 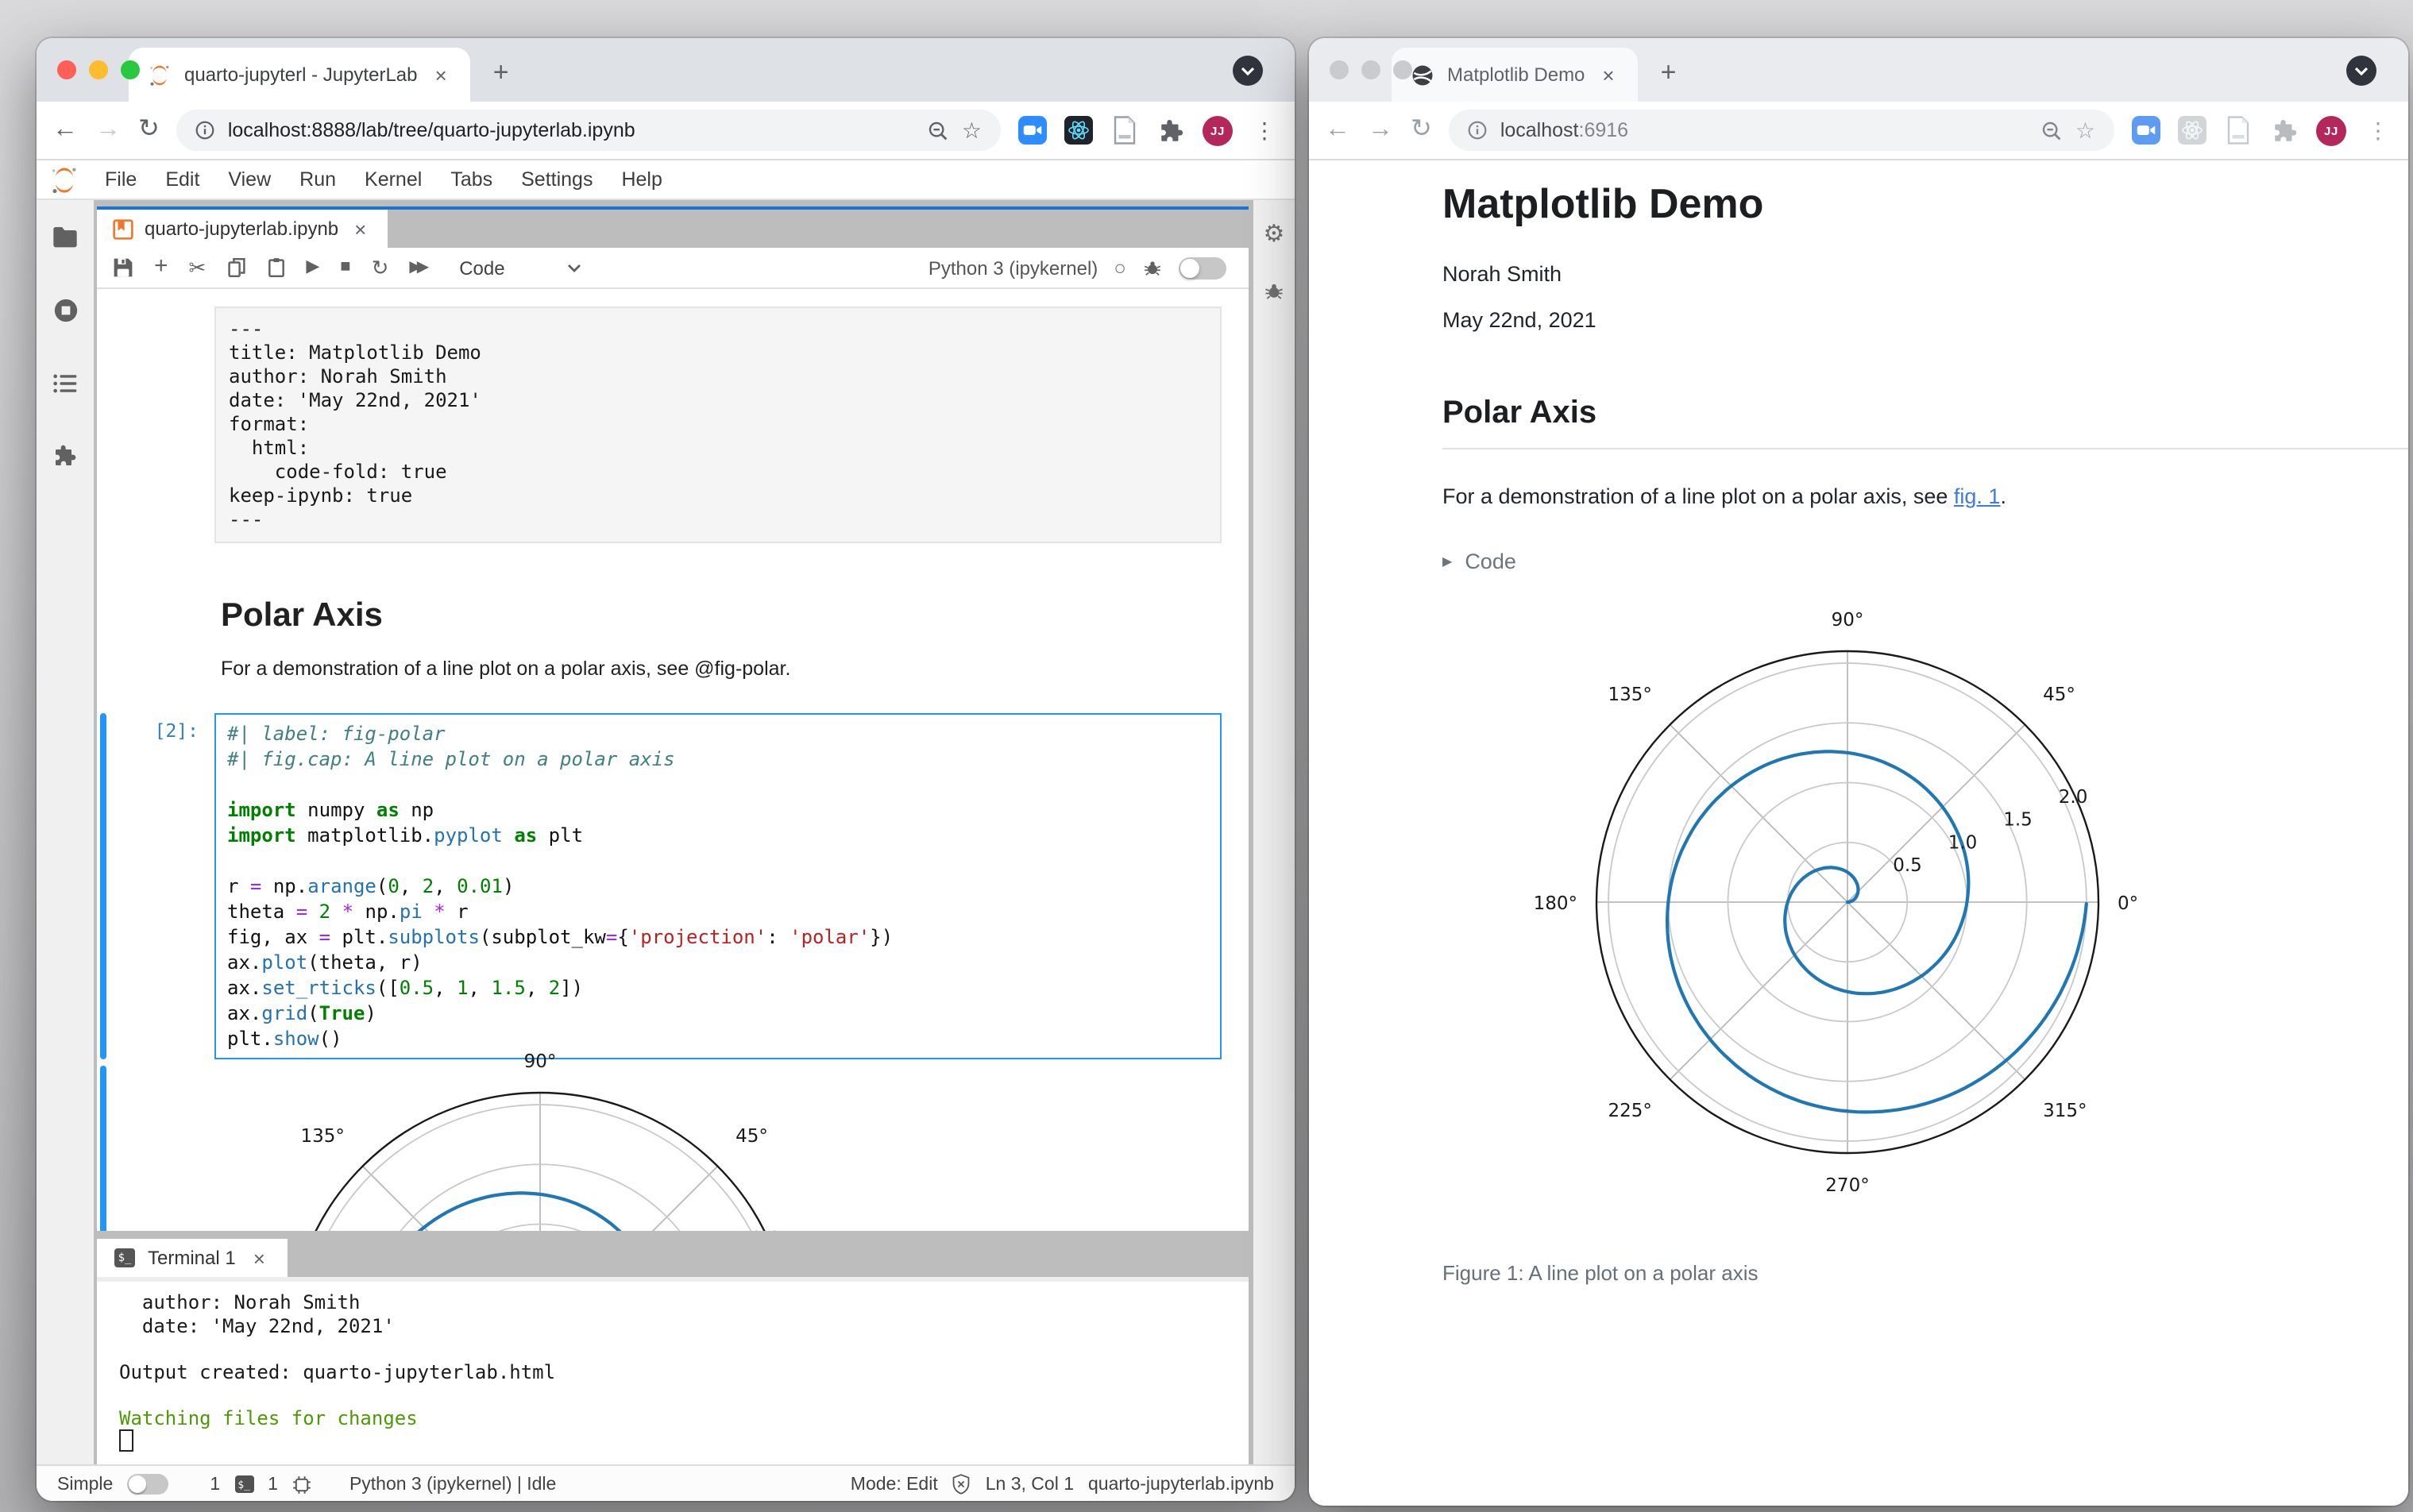 I want to click on kernel-status-text: Python 3 (ipykernel) | Idle, so click(x=452, y=1484).